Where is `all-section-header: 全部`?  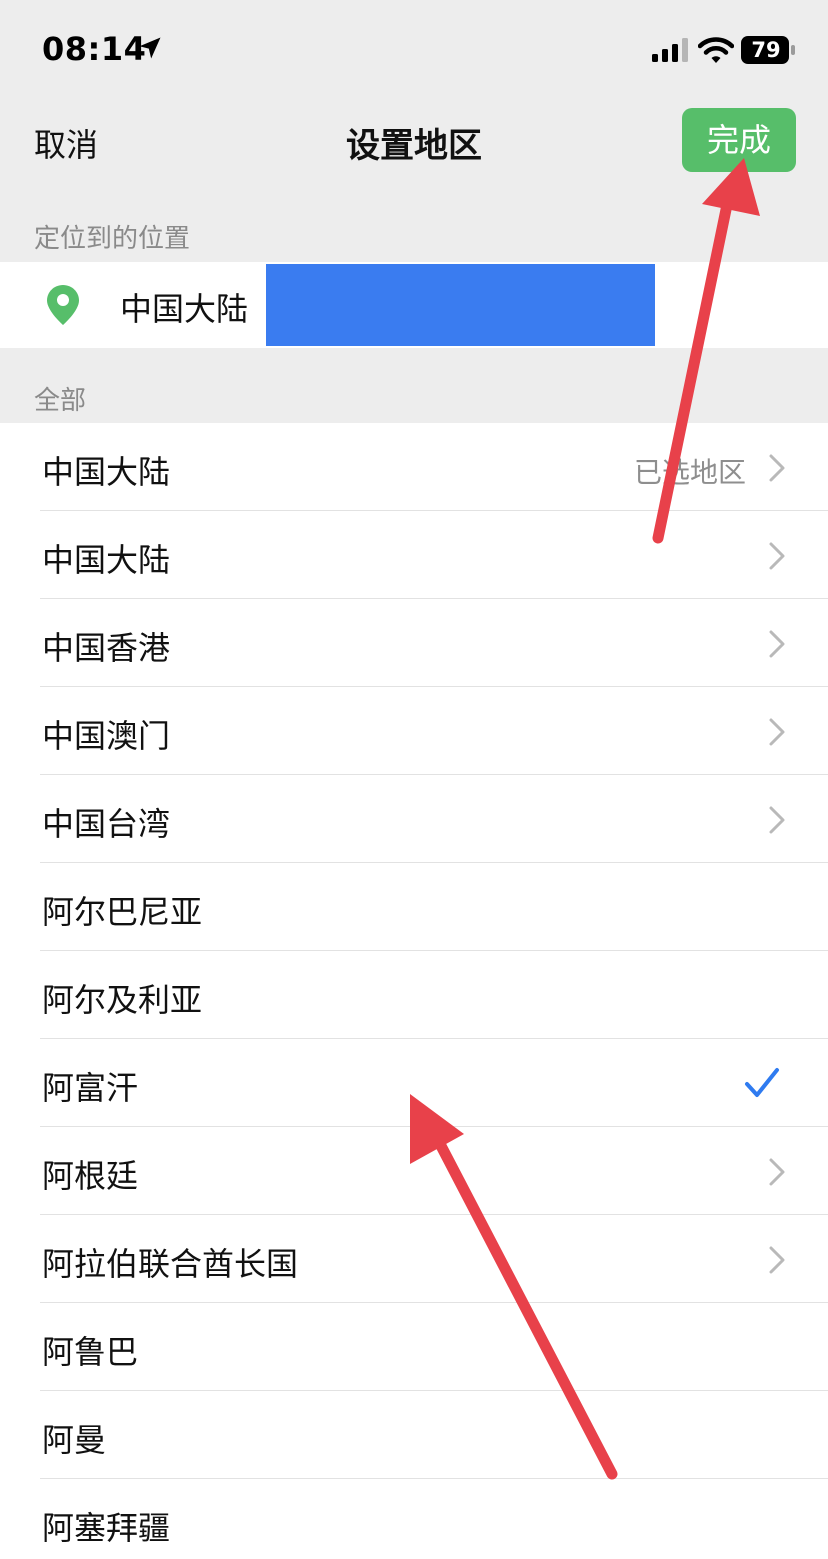 all-section-header: 全部 is located at coordinates (60, 401).